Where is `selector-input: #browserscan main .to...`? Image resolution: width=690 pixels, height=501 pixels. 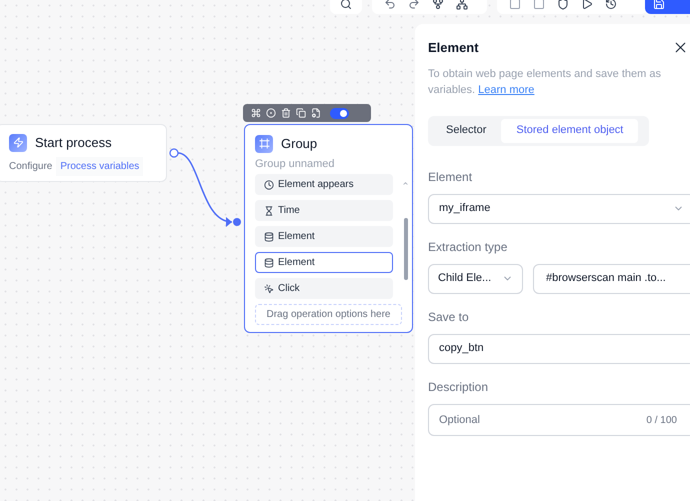 selector-input: #browserscan main .to... is located at coordinates (611, 279).